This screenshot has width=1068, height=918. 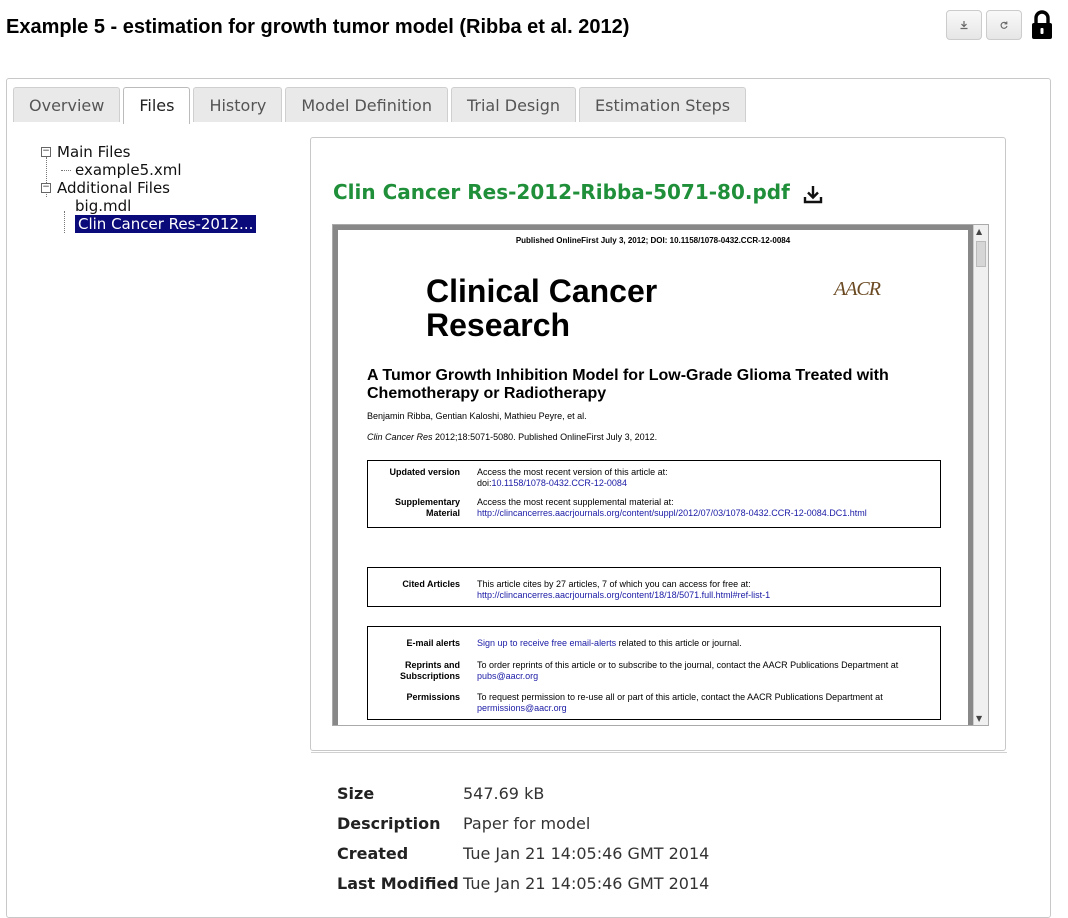 I want to click on tree-leaf-big-mdl: big.mdl, so click(x=147, y=206).